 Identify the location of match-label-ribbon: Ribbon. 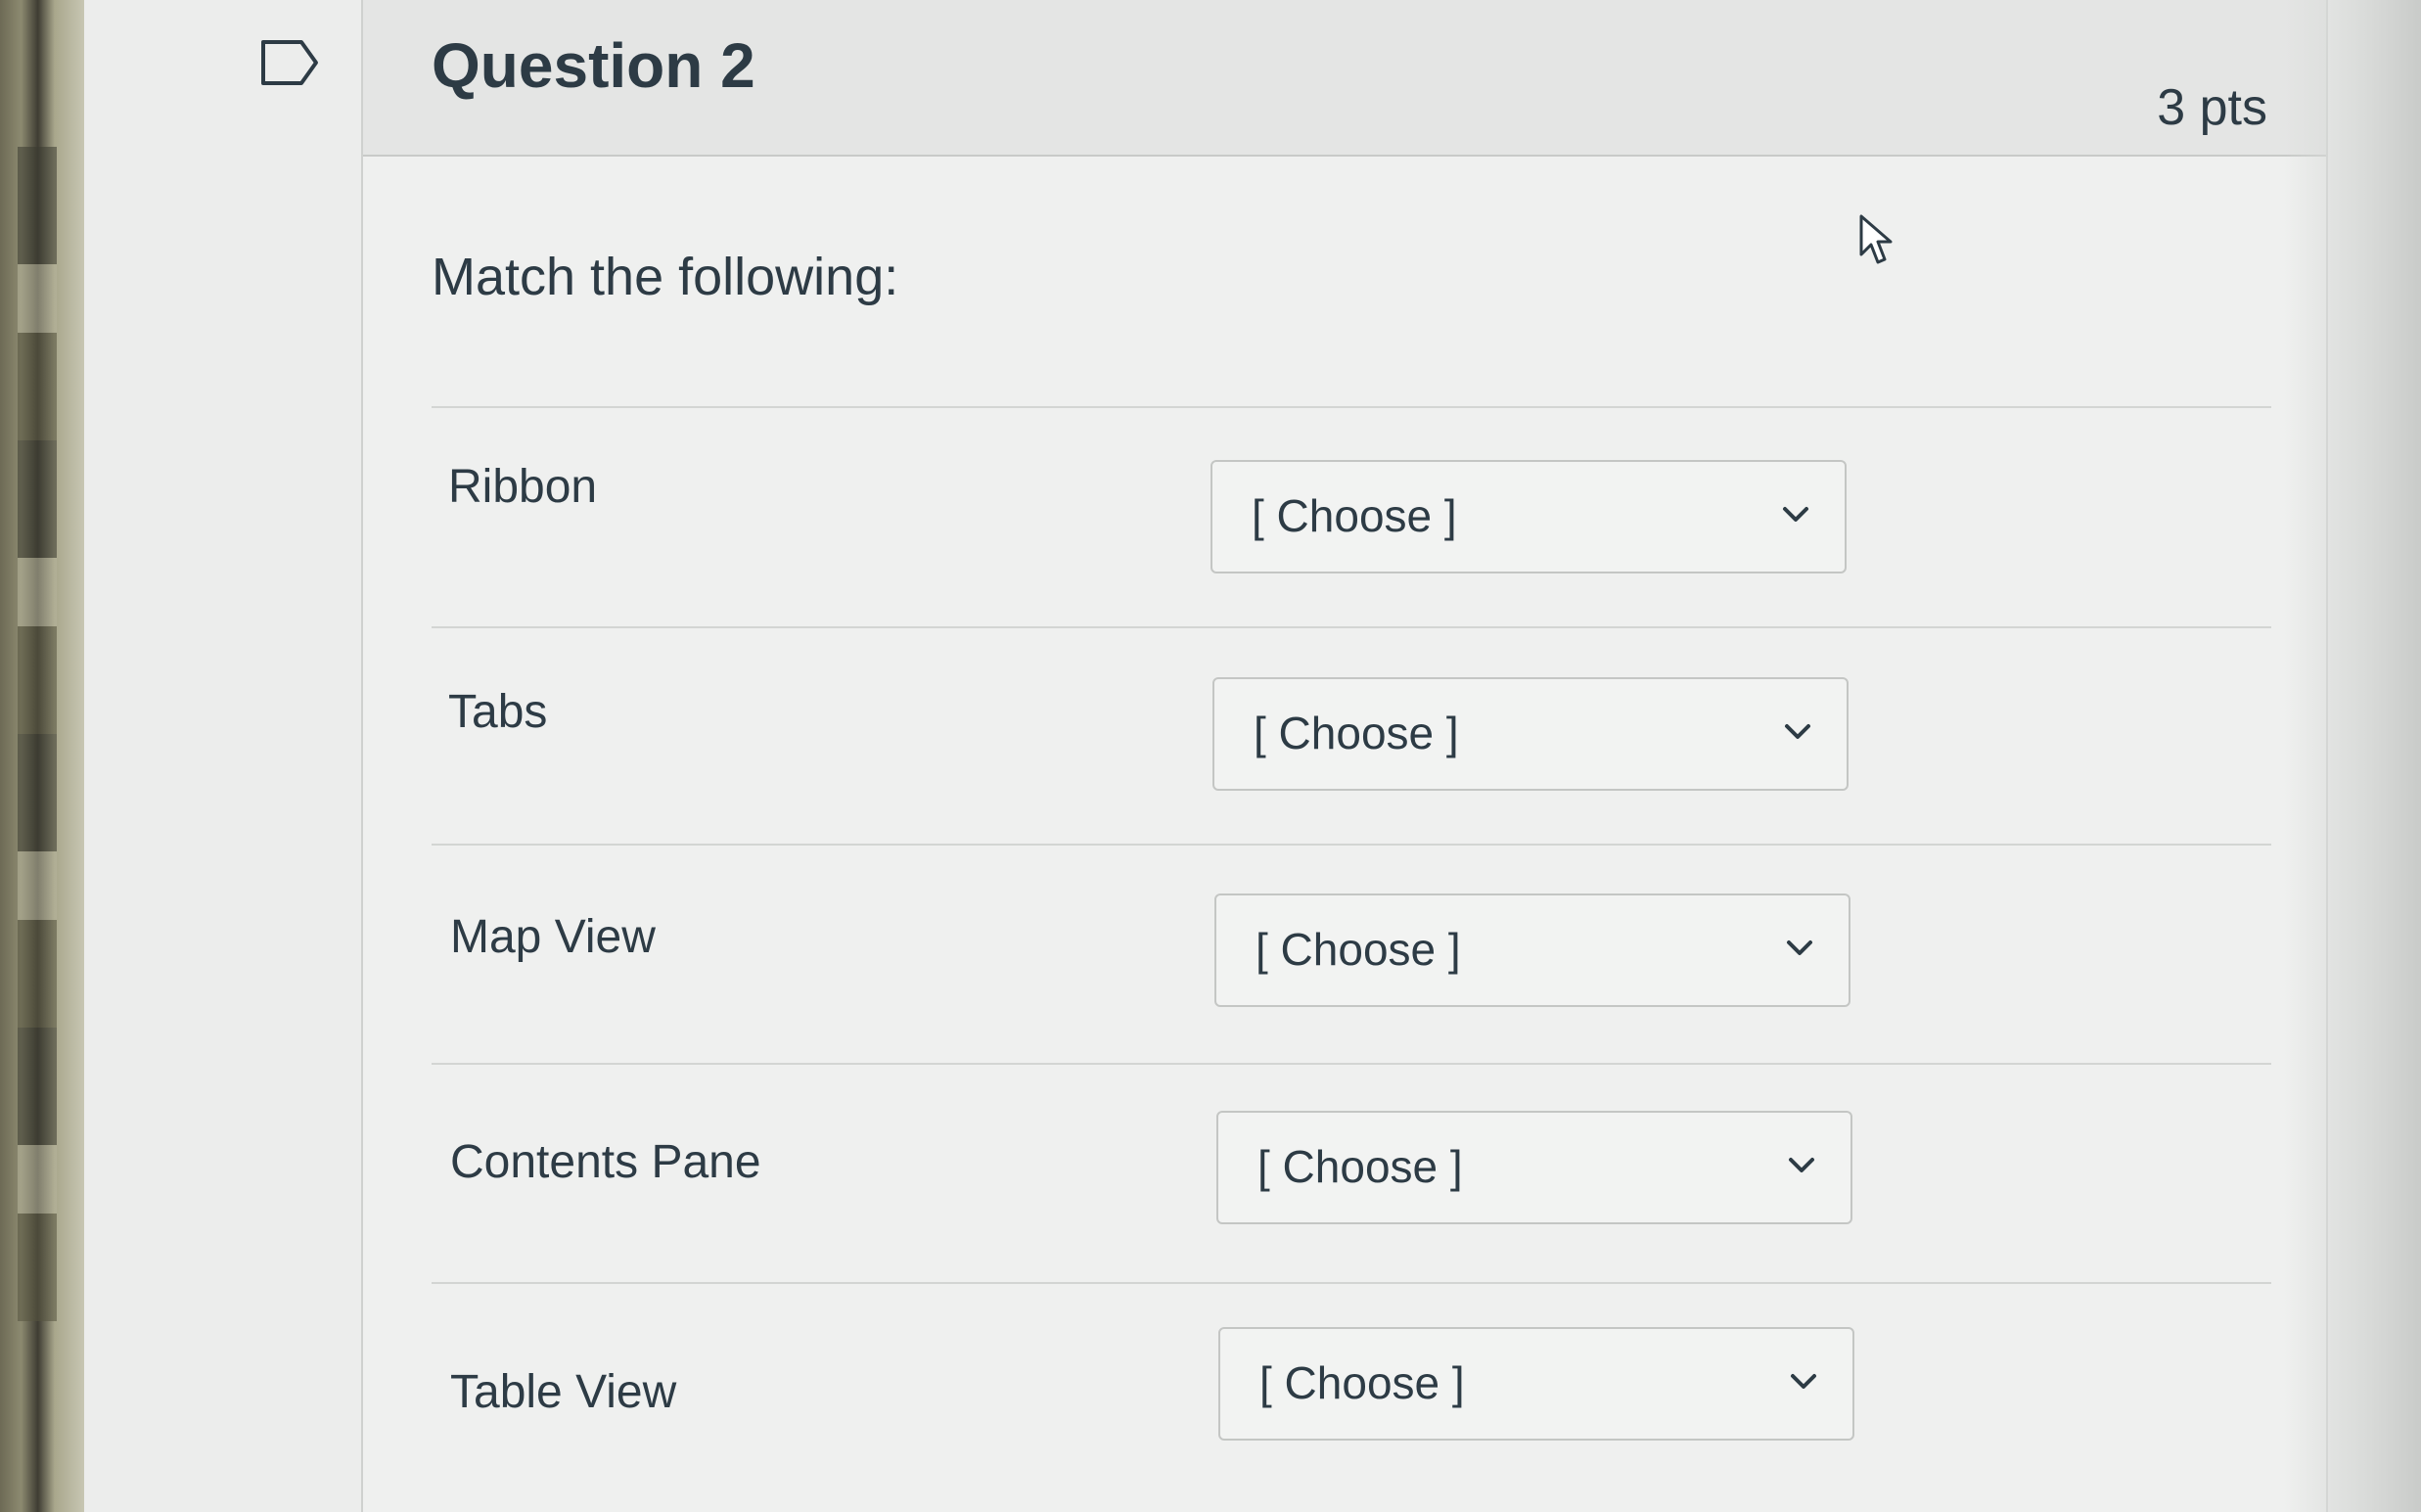
(523, 487).